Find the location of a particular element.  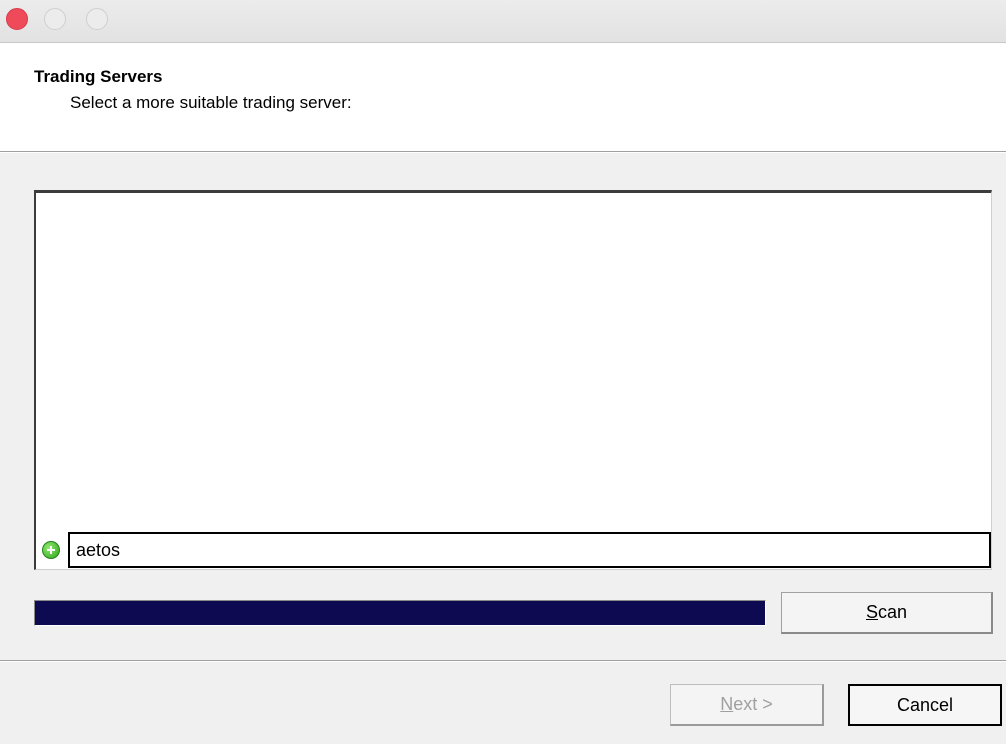

scan-progress-bar is located at coordinates (400, 613).